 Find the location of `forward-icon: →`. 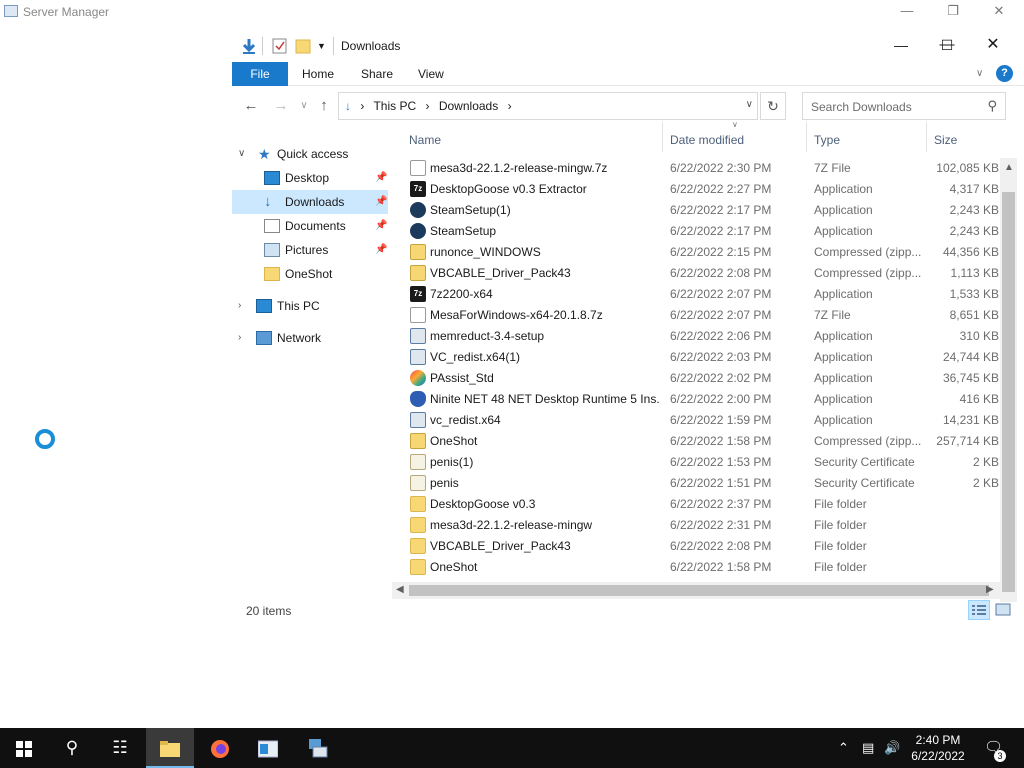

forward-icon: → is located at coordinates (281, 106).